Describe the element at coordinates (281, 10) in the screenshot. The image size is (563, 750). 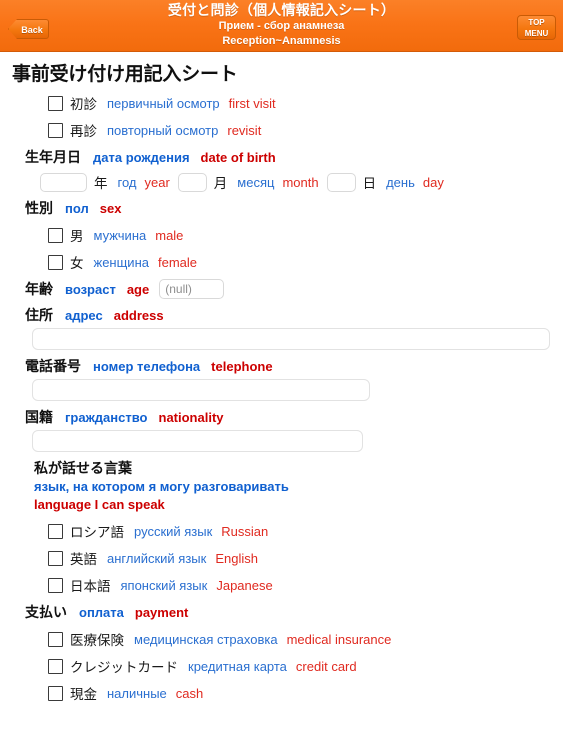
I see `header-title-japanese: 受付と問診（個人情報記入シート）` at that location.